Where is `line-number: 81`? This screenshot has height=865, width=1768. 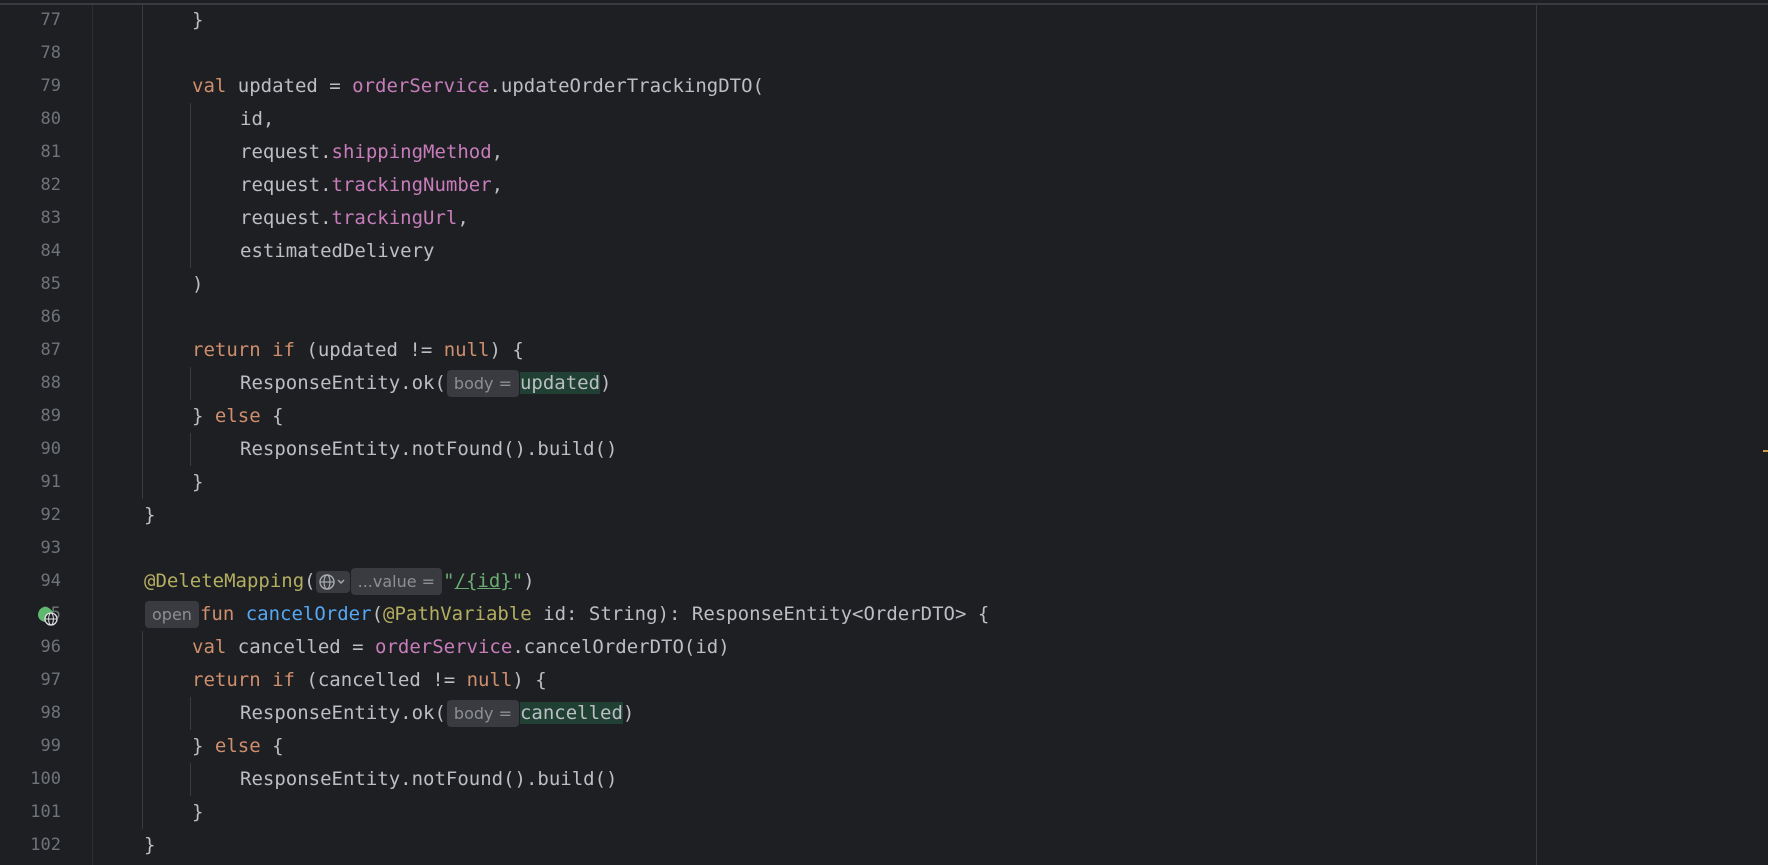 line-number: 81 is located at coordinates (30, 152).